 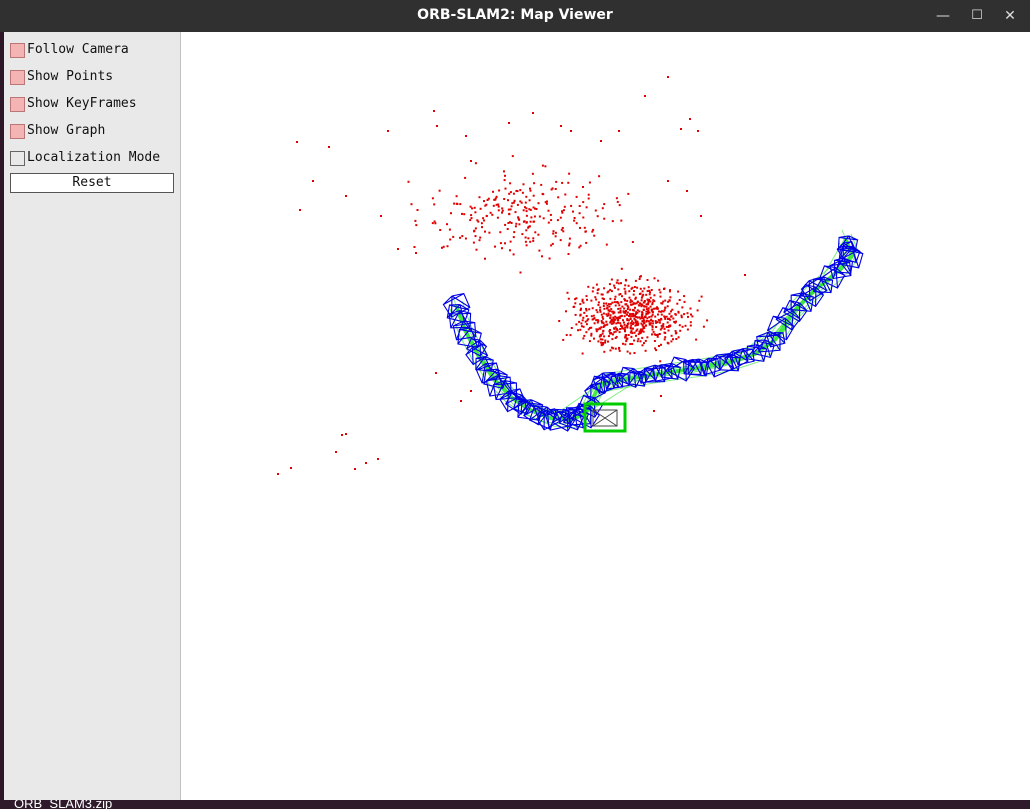 I want to click on localization-mode-option: Localization Mode, so click(x=85, y=158).